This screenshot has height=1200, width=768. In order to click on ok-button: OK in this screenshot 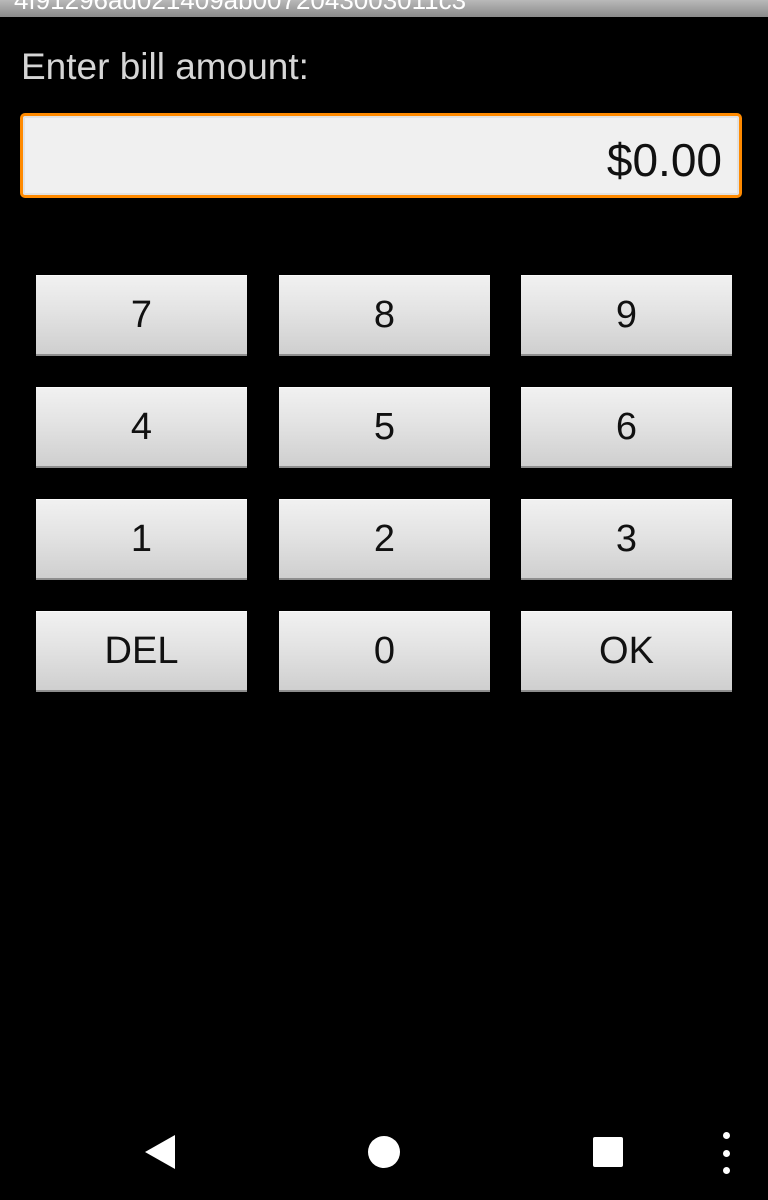, I will do `click(626, 651)`.